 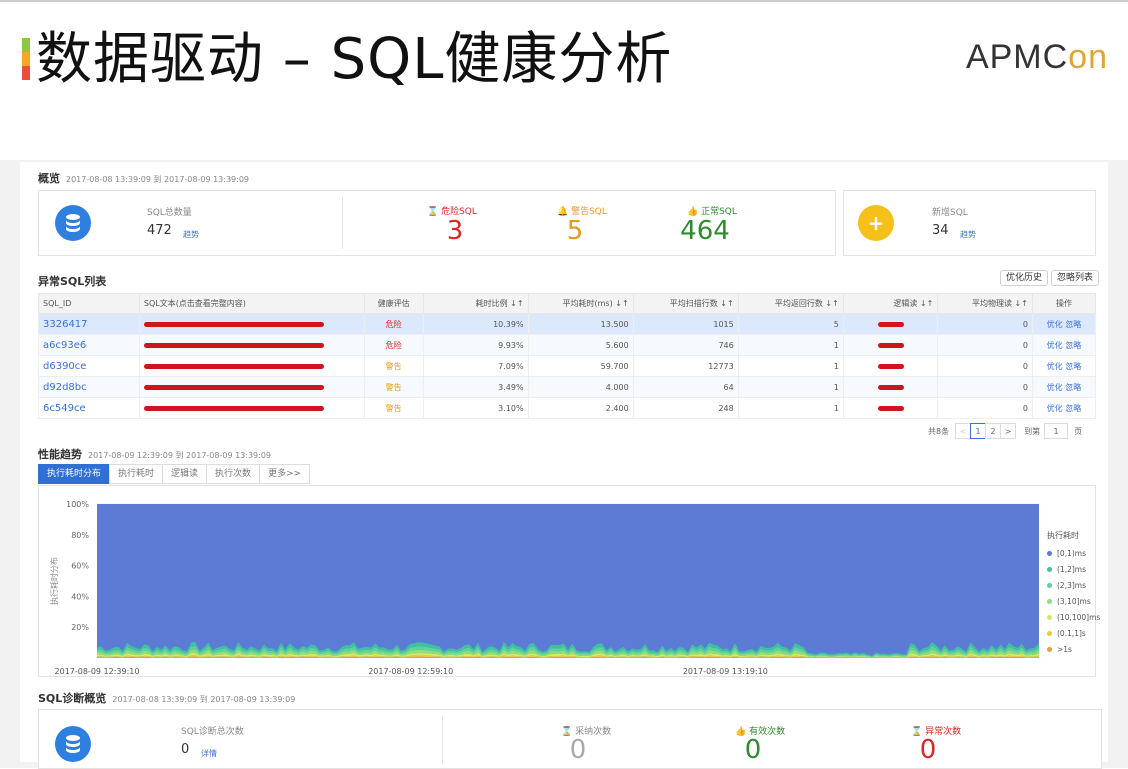 I want to click on tab-4: 更多>>, so click(x=285, y=474).